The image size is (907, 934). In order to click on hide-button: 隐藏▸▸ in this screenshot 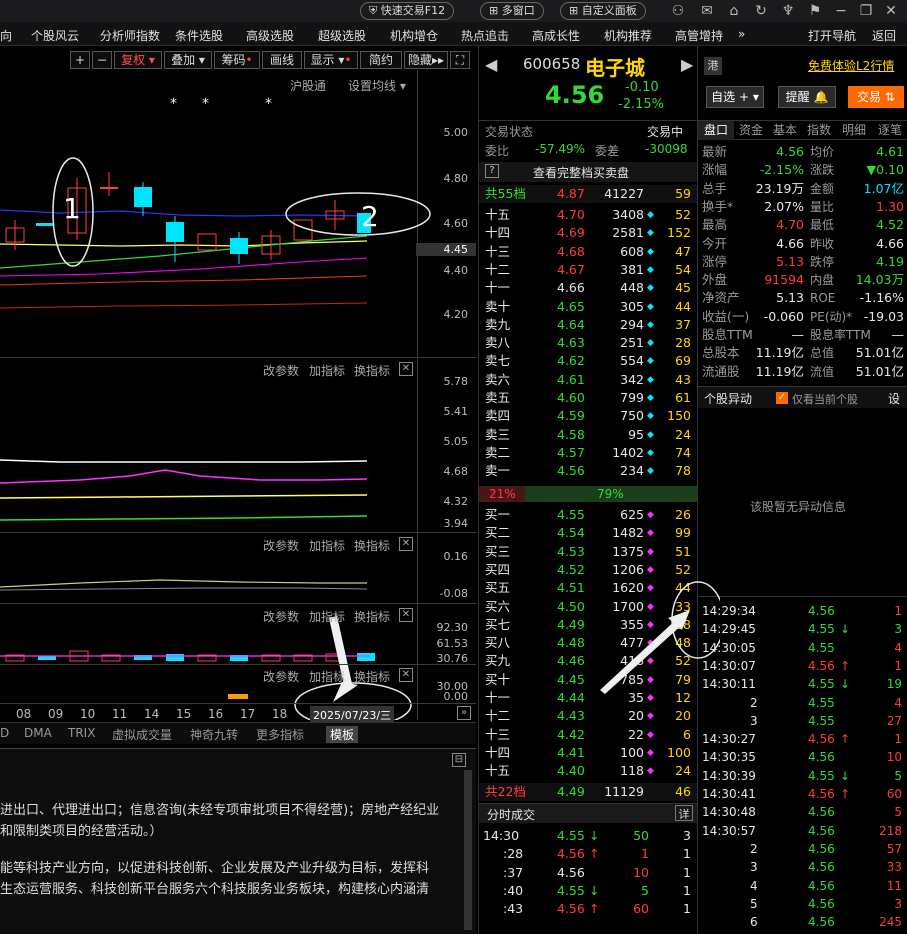, I will do `click(426, 60)`.